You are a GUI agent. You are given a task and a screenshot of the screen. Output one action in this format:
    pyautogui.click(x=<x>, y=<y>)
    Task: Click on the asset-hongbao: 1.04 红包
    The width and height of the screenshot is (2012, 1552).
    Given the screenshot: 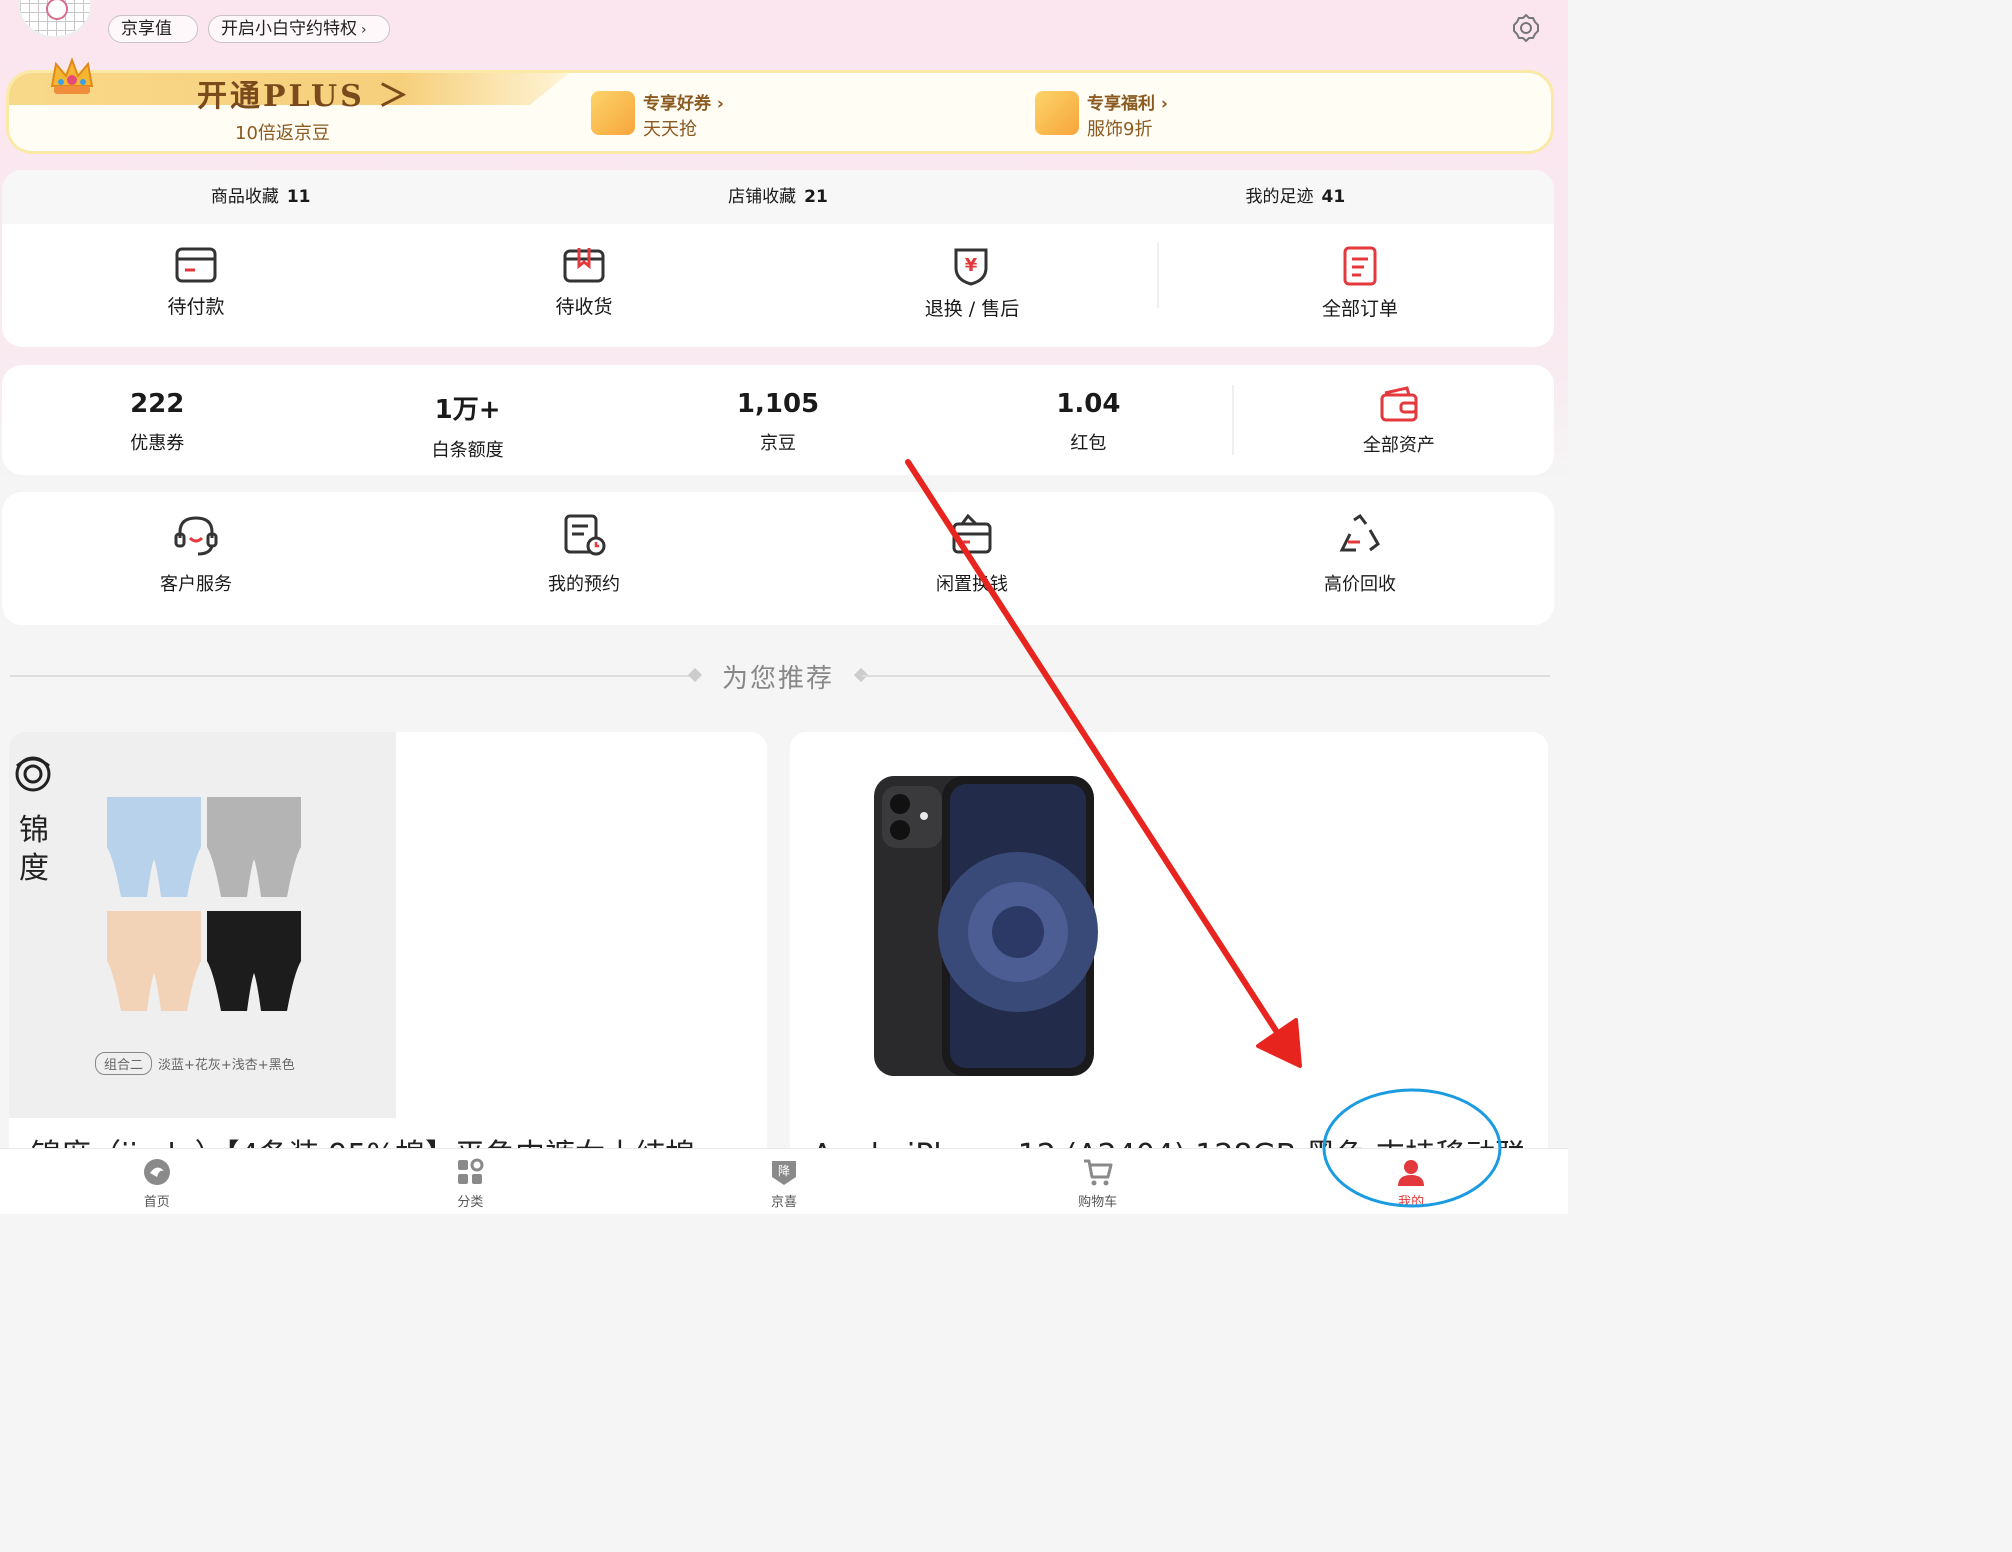 What is the action you would take?
    pyautogui.click(x=1088, y=420)
    